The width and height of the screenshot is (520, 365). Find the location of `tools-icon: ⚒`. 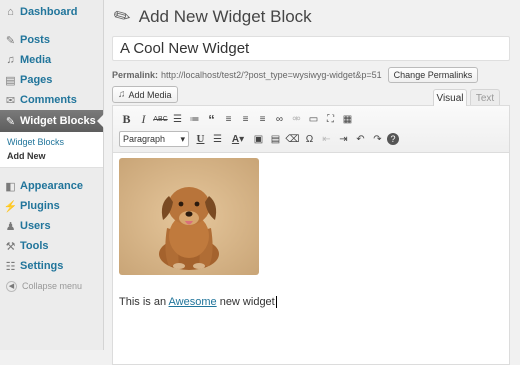

tools-icon: ⚒ is located at coordinates (10, 246).